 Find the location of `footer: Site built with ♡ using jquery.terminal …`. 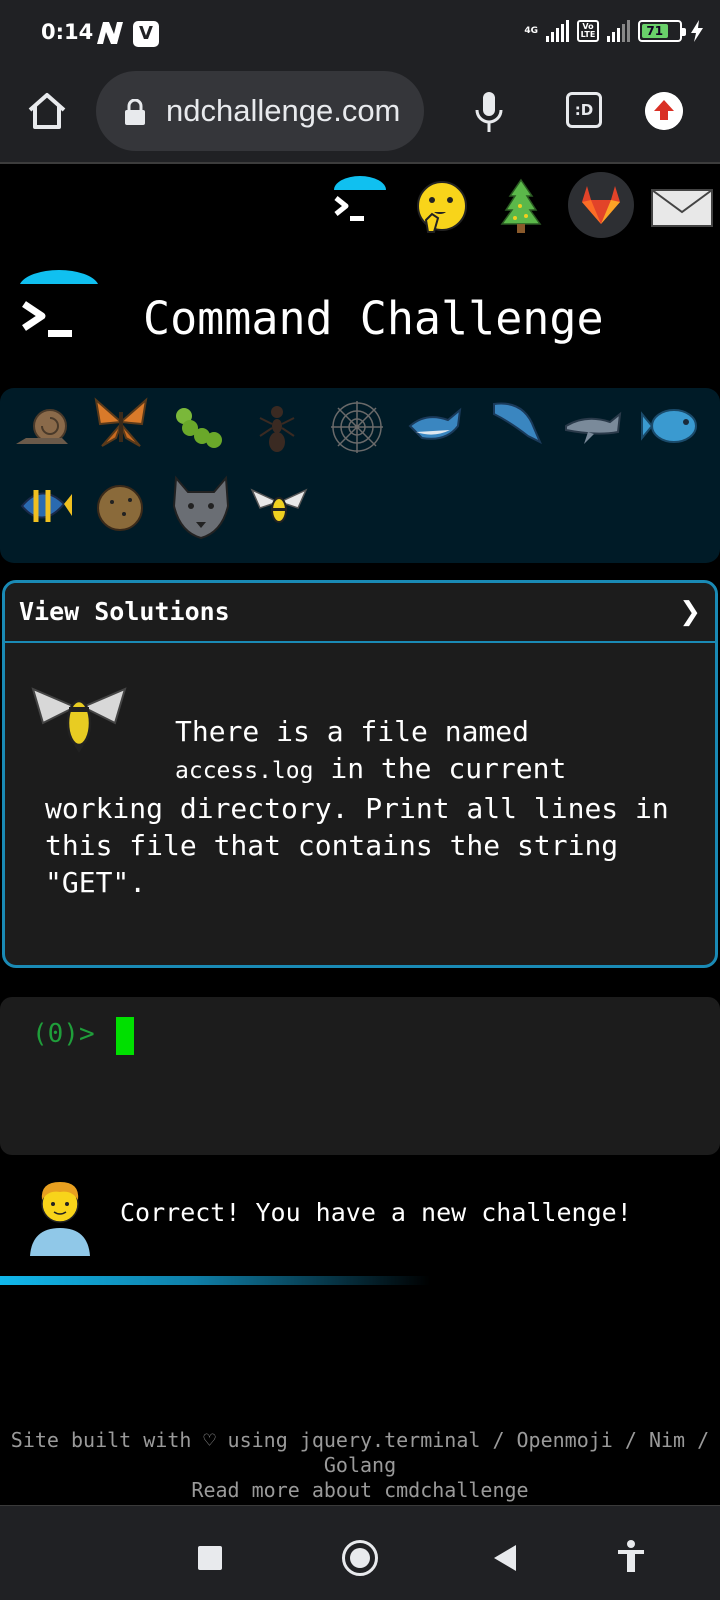

footer: Site built with ♡ using jquery.terminal … is located at coordinates (360, 1465).